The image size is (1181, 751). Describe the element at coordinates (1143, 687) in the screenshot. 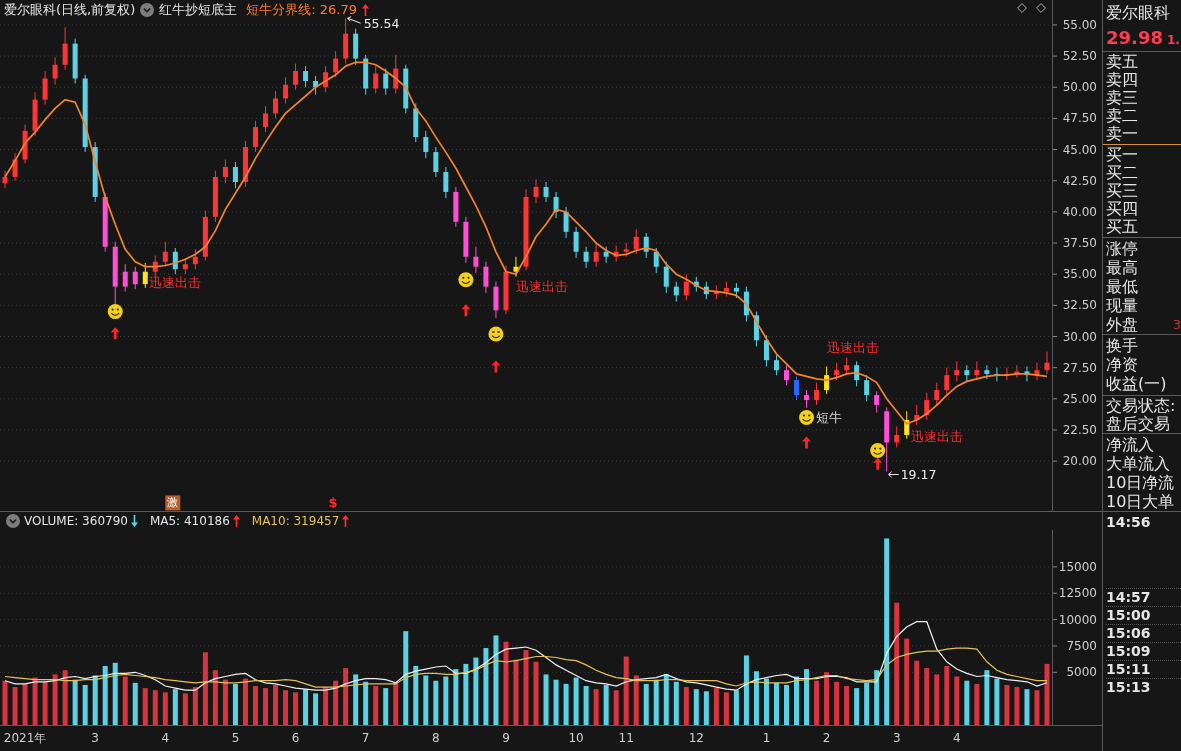

I see `trade-time: 15:13` at that location.